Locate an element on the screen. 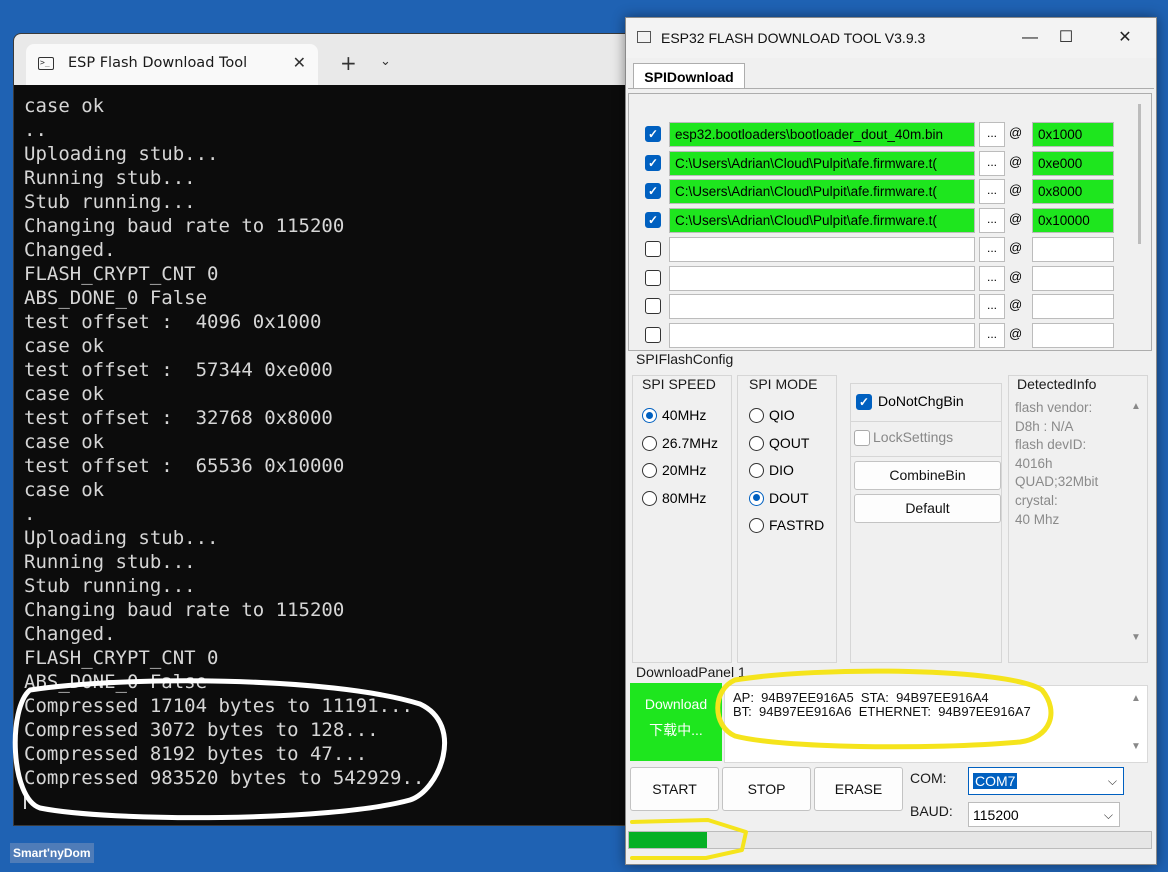  download-status-line1: Download is located at coordinates (676, 704).